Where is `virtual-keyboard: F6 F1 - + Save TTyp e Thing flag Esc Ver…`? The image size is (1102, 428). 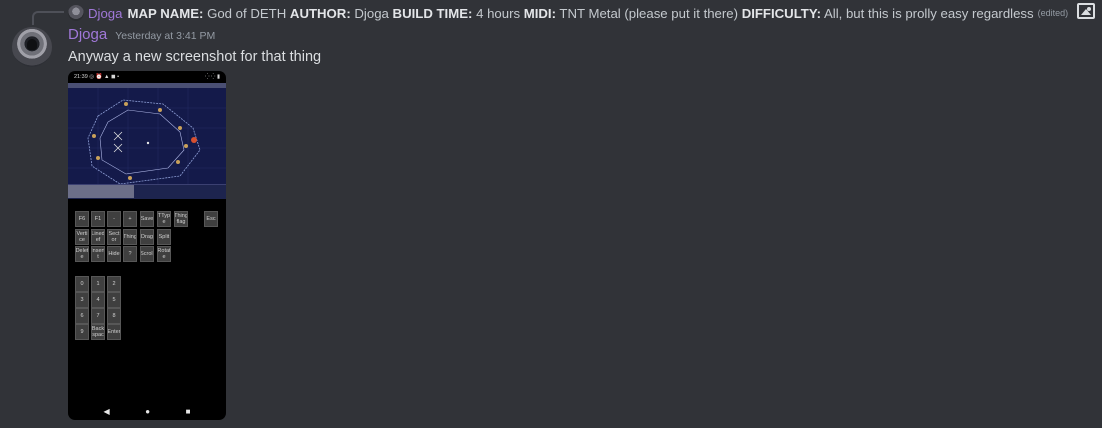
virtual-keyboard: F6 F1 - + Save TTyp e Thing flag Esc Ver… is located at coordinates (147, 299).